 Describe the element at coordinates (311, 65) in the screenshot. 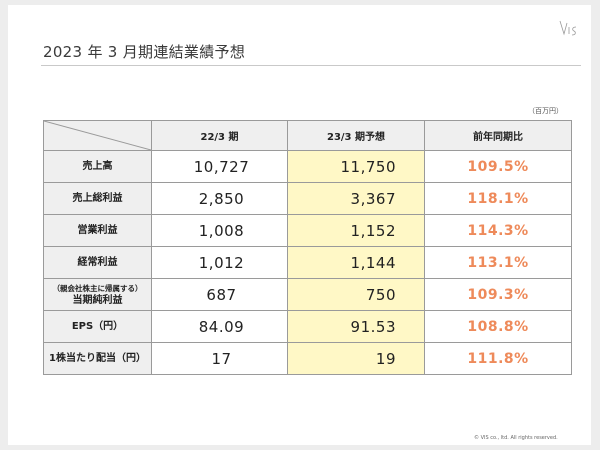

I see `title-divider` at that location.